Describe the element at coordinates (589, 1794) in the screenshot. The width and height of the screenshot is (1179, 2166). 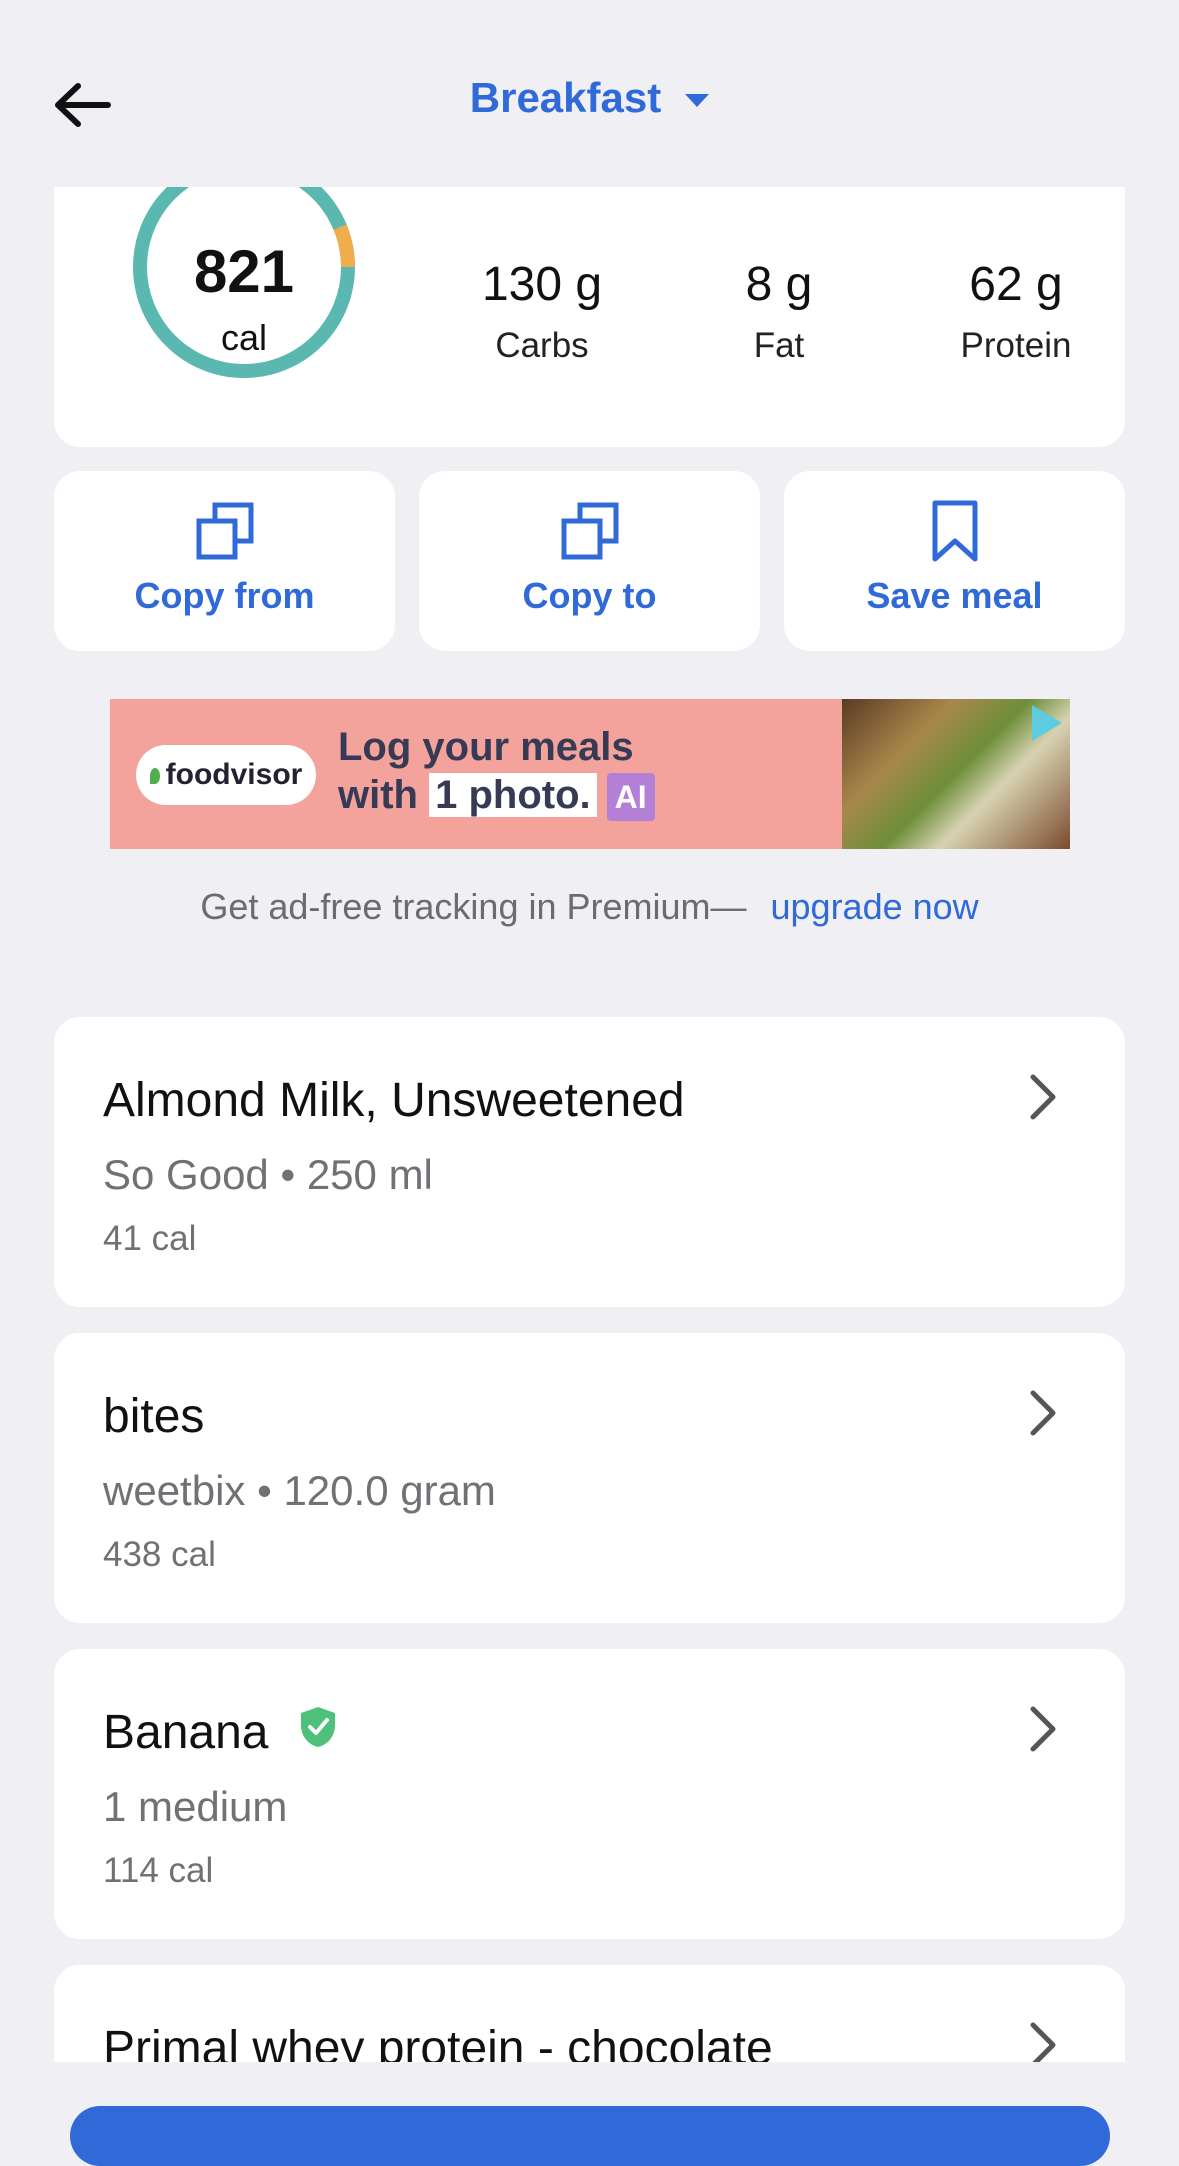
I see `food-entry: Banana 1 medium 114 cal` at that location.